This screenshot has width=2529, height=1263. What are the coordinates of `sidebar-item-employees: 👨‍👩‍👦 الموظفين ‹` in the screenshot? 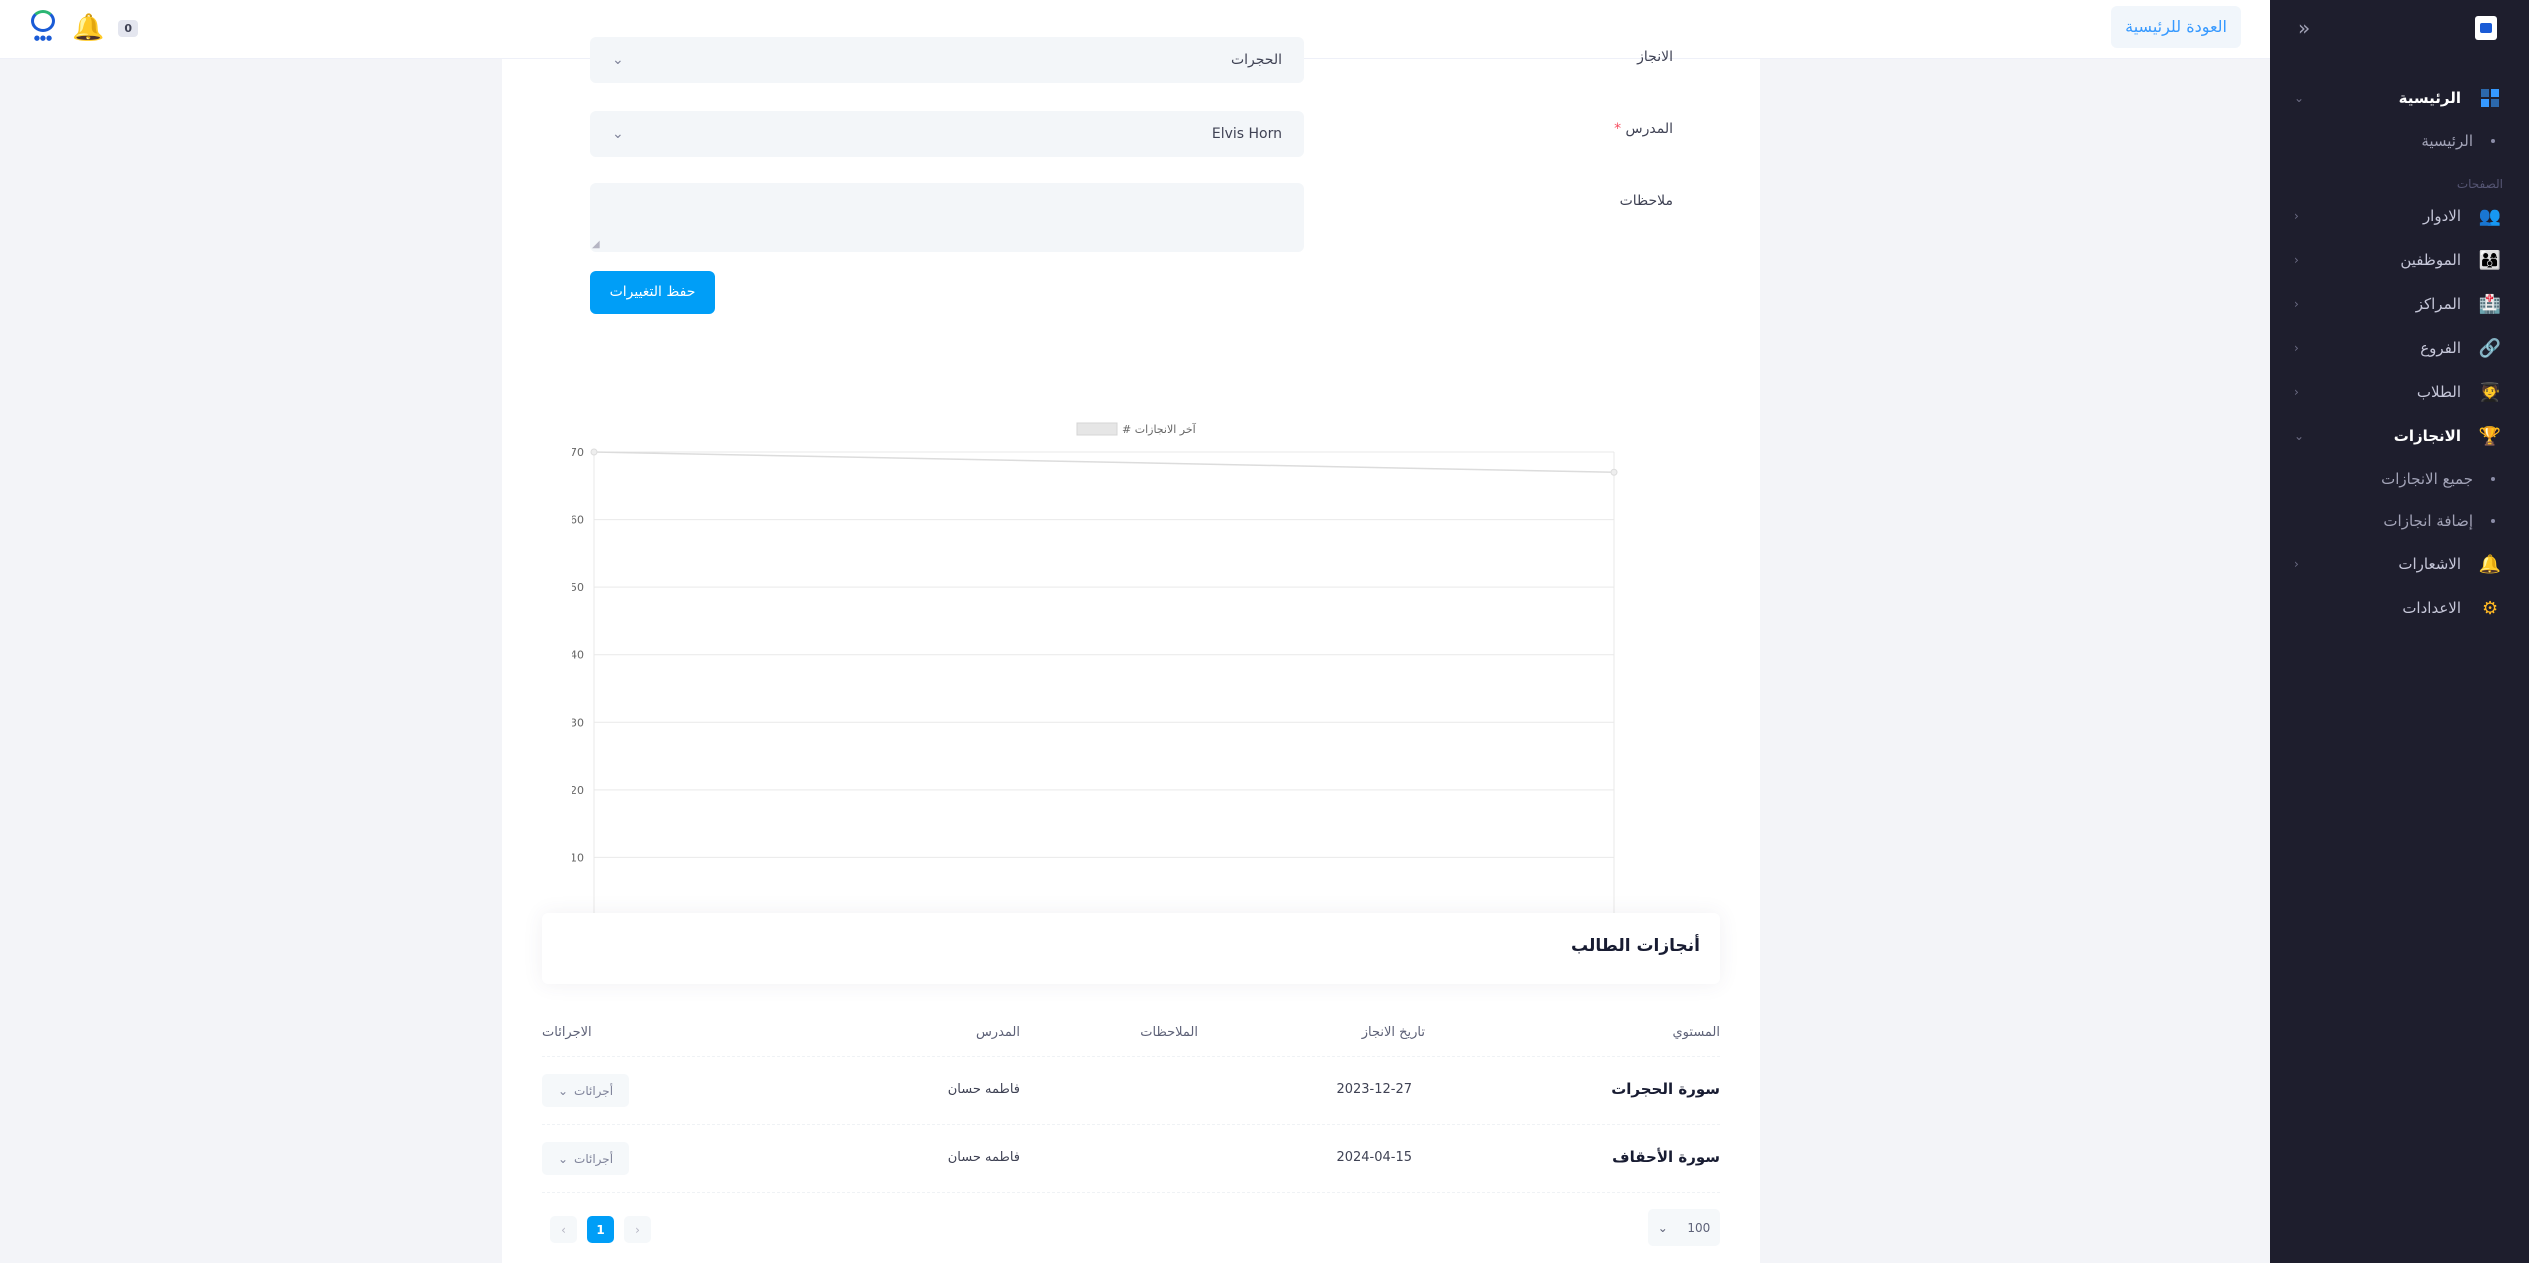 It's located at (2399, 260).